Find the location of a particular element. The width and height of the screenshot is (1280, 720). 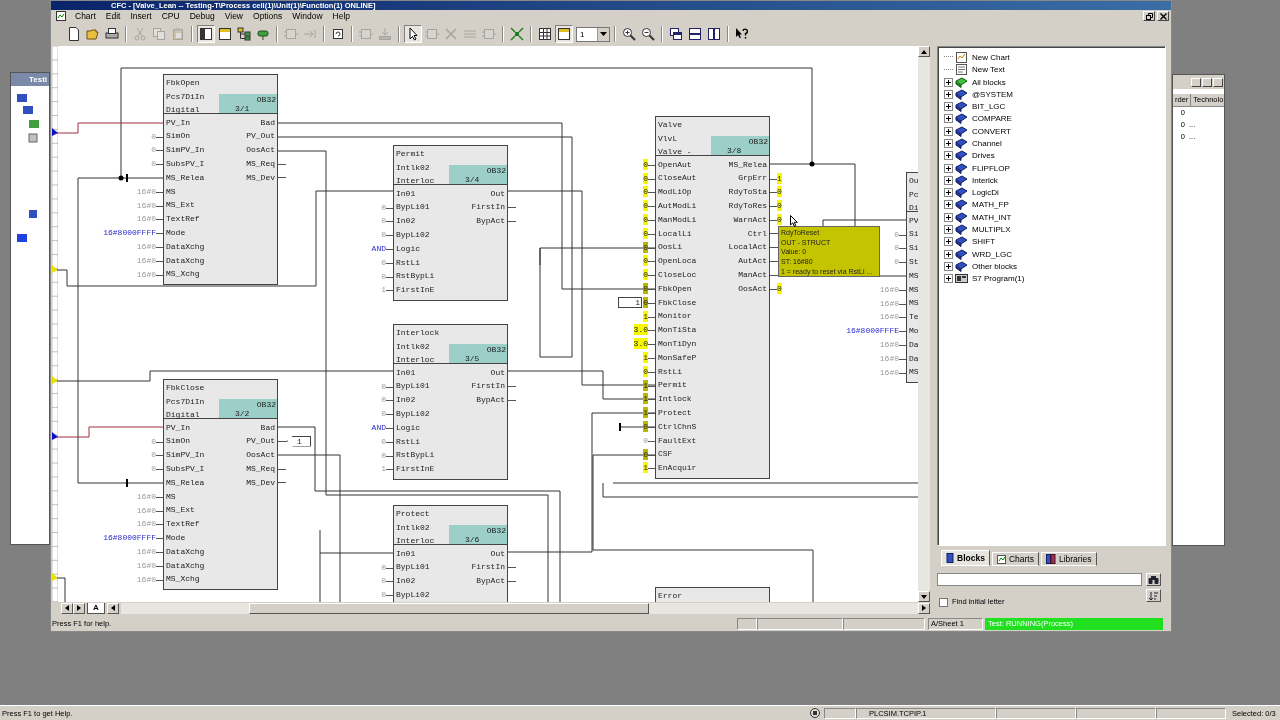

tree-item: Drives is located at coordinates (982, 156).